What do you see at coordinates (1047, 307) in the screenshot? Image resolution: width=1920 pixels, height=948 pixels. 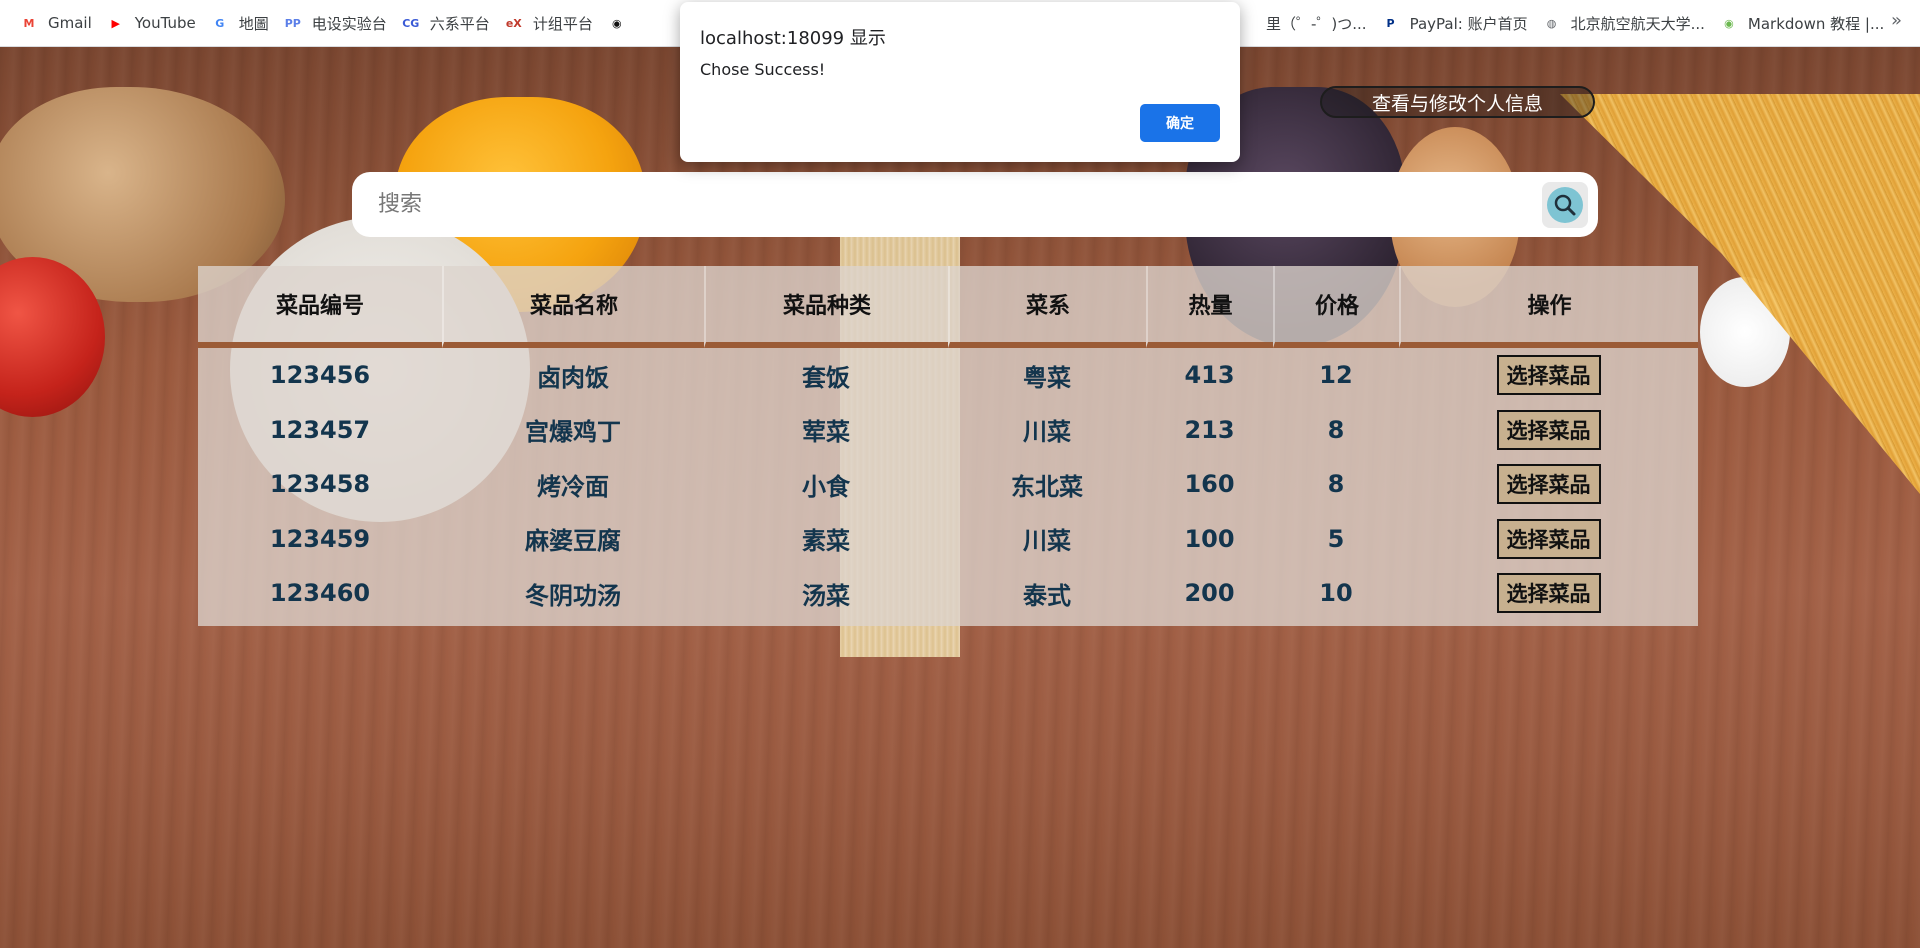 I see `header-cuisine: 菜系` at bounding box center [1047, 307].